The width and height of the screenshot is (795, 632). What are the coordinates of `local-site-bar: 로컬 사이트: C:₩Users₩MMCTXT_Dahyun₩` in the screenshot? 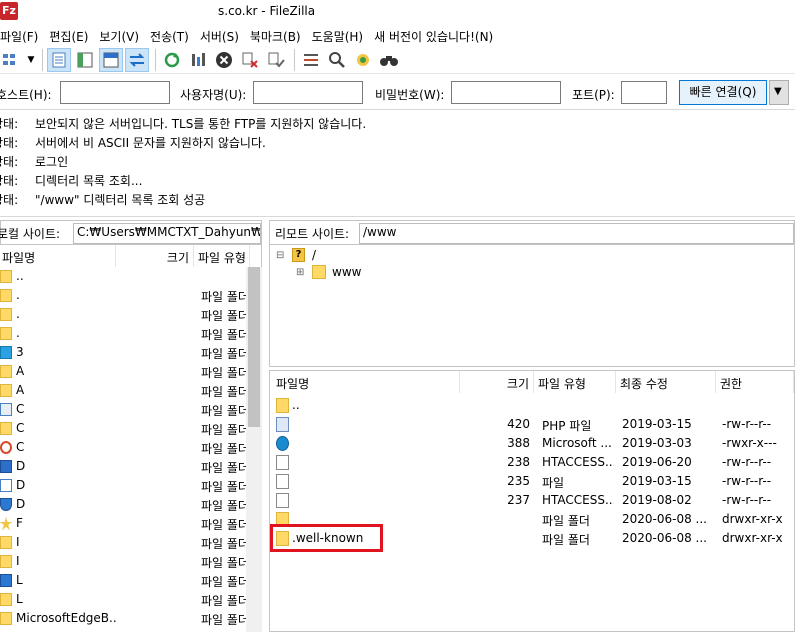 It's located at (131, 232).